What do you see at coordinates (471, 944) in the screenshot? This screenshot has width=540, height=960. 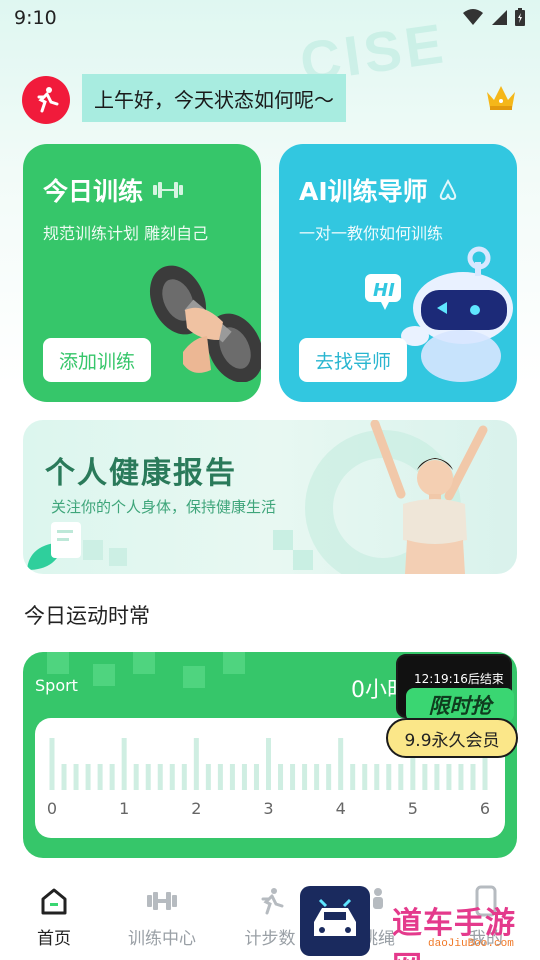 I see `watermark-url: daoJiuBoo.com` at bounding box center [471, 944].